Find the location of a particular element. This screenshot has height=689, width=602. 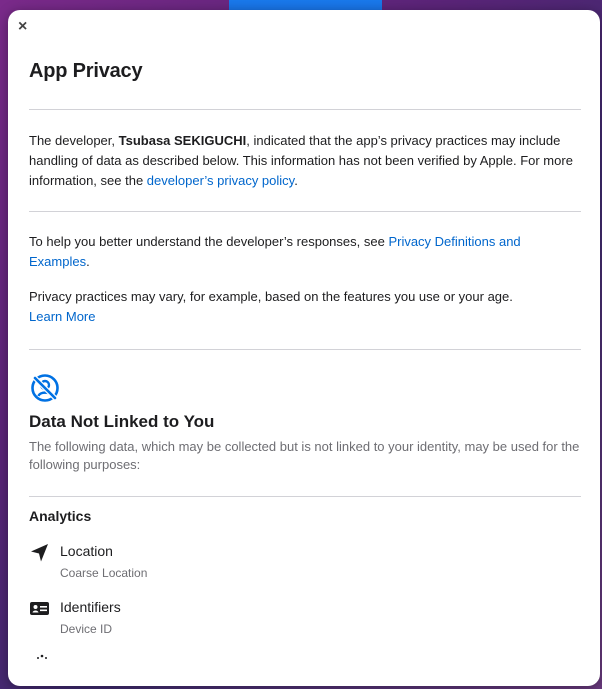

id-card-icon is located at coordinates (40, 609).